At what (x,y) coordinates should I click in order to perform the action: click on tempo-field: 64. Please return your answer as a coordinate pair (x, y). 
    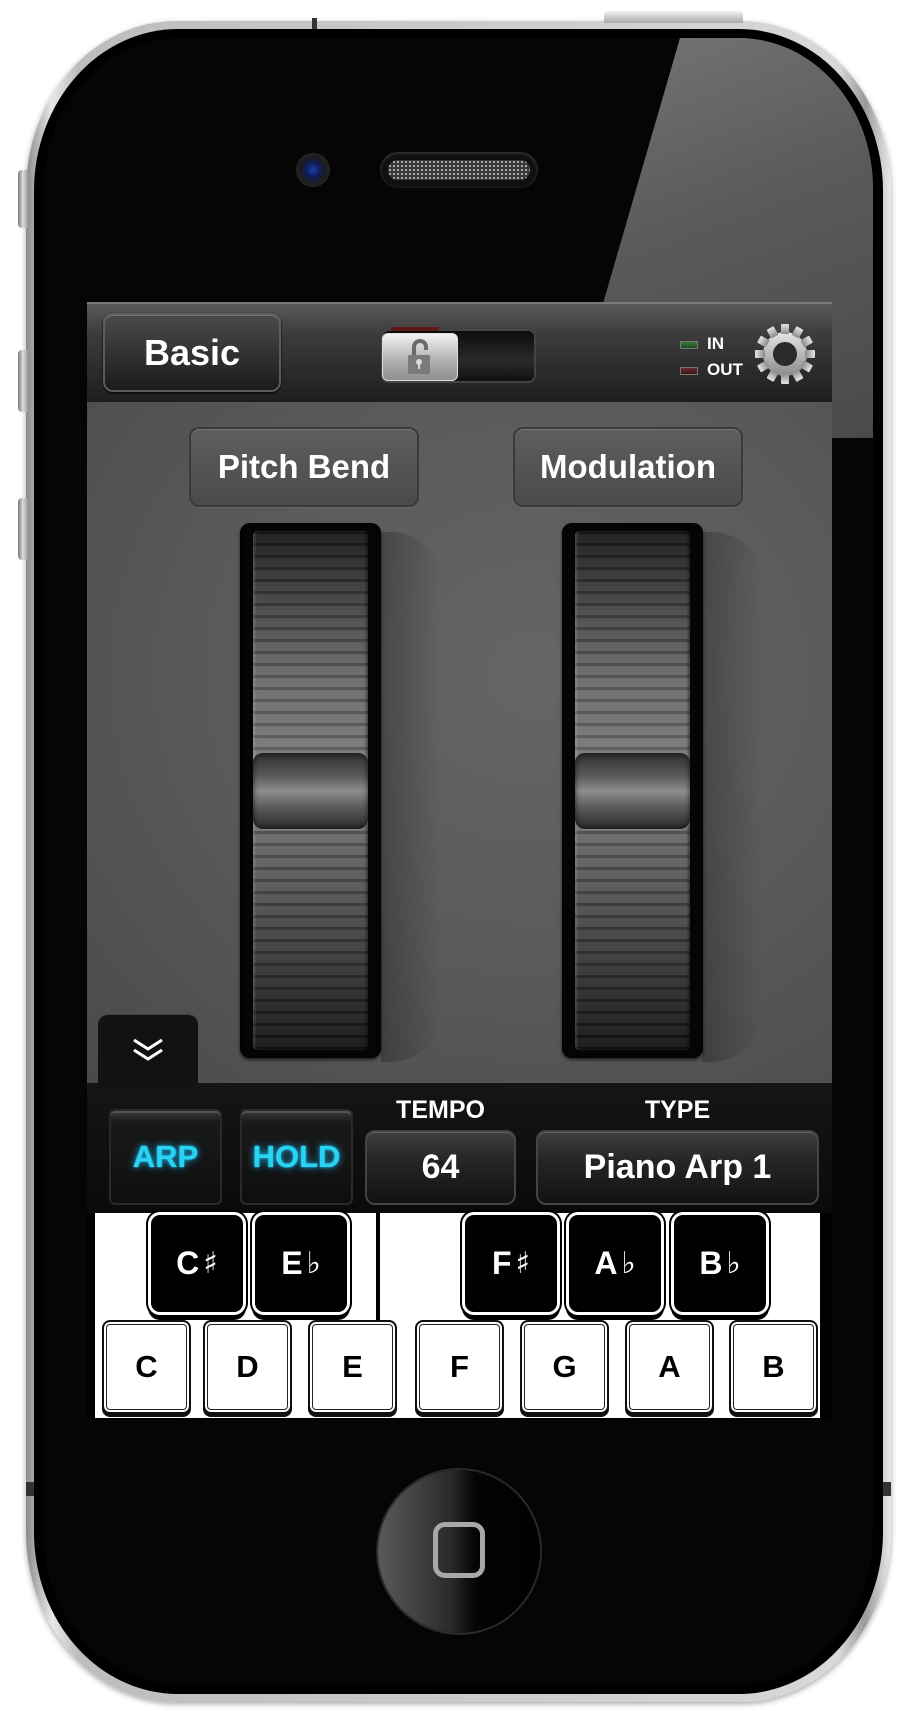
    Looking at the image, I should click on (440, 1167).